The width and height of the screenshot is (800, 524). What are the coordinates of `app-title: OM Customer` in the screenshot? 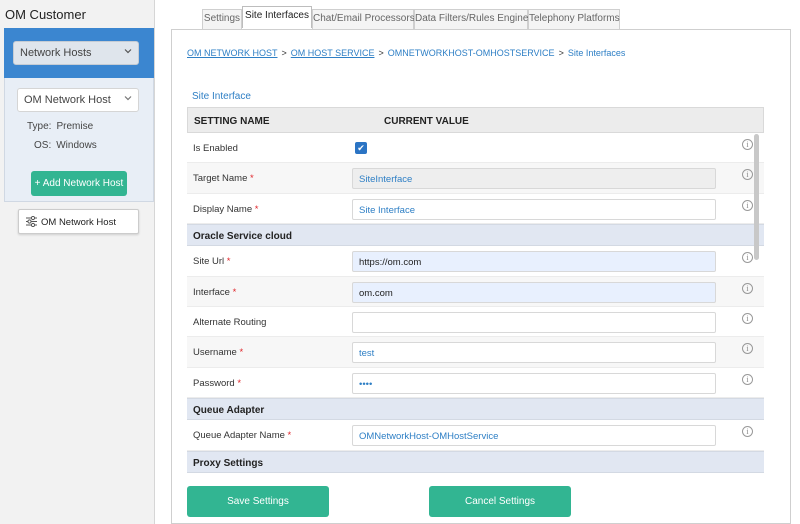 It's located at (45, 14).